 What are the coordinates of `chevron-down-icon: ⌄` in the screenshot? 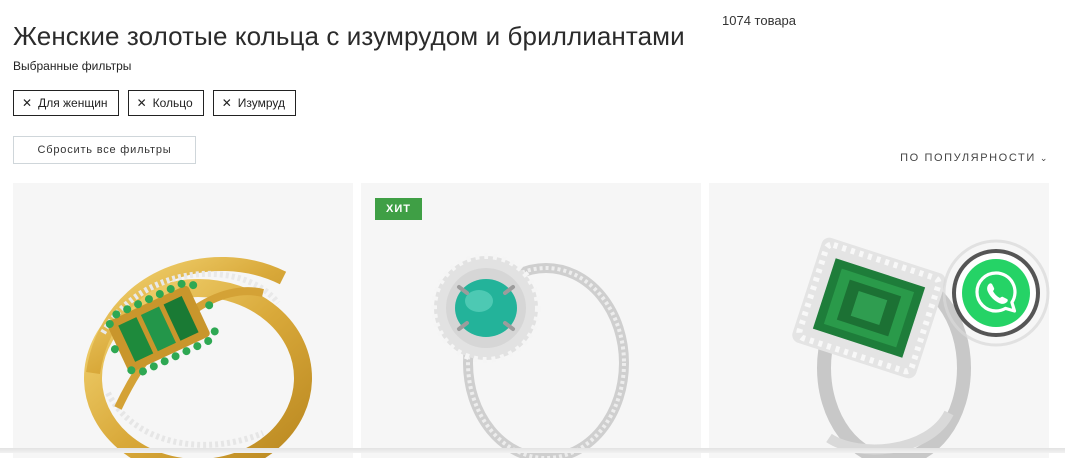 It's located at (1044, 157).